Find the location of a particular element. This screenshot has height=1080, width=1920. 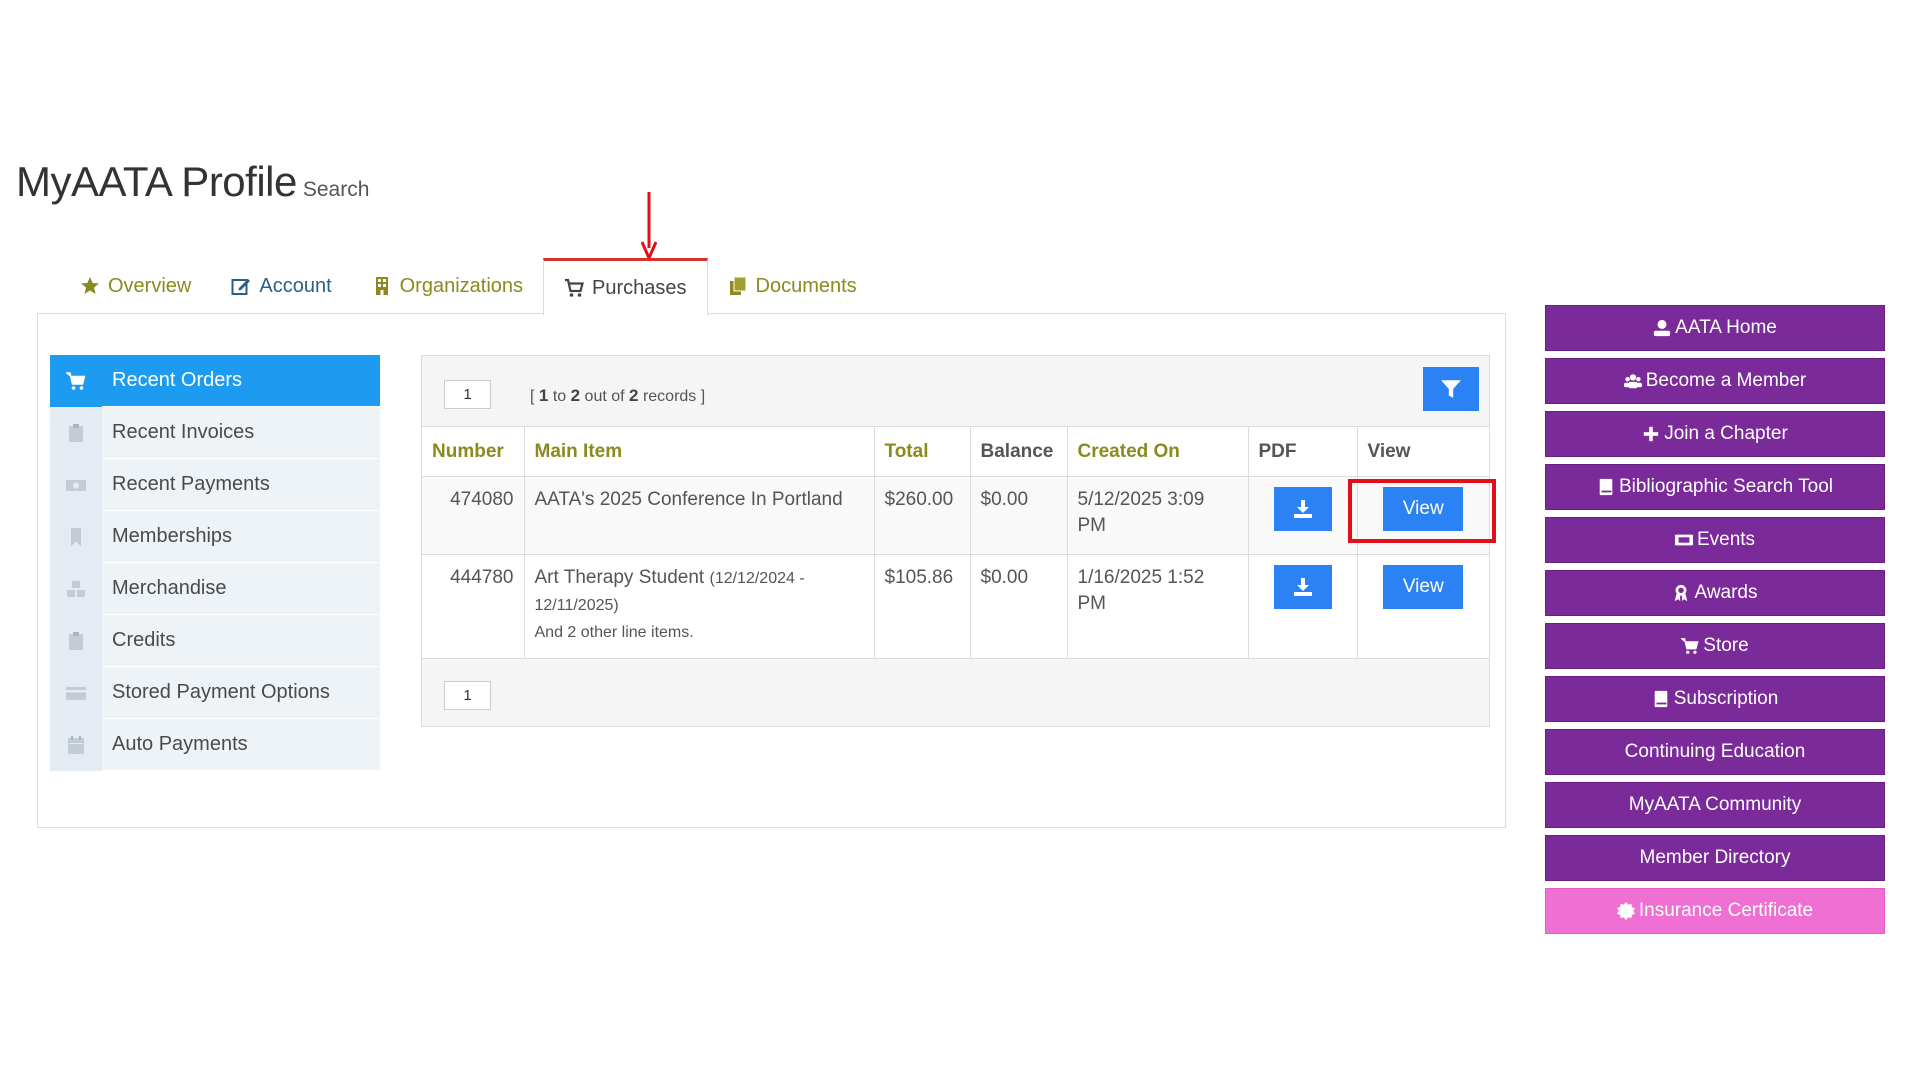

records-bracket: ] is located at coordinates (703, 396).